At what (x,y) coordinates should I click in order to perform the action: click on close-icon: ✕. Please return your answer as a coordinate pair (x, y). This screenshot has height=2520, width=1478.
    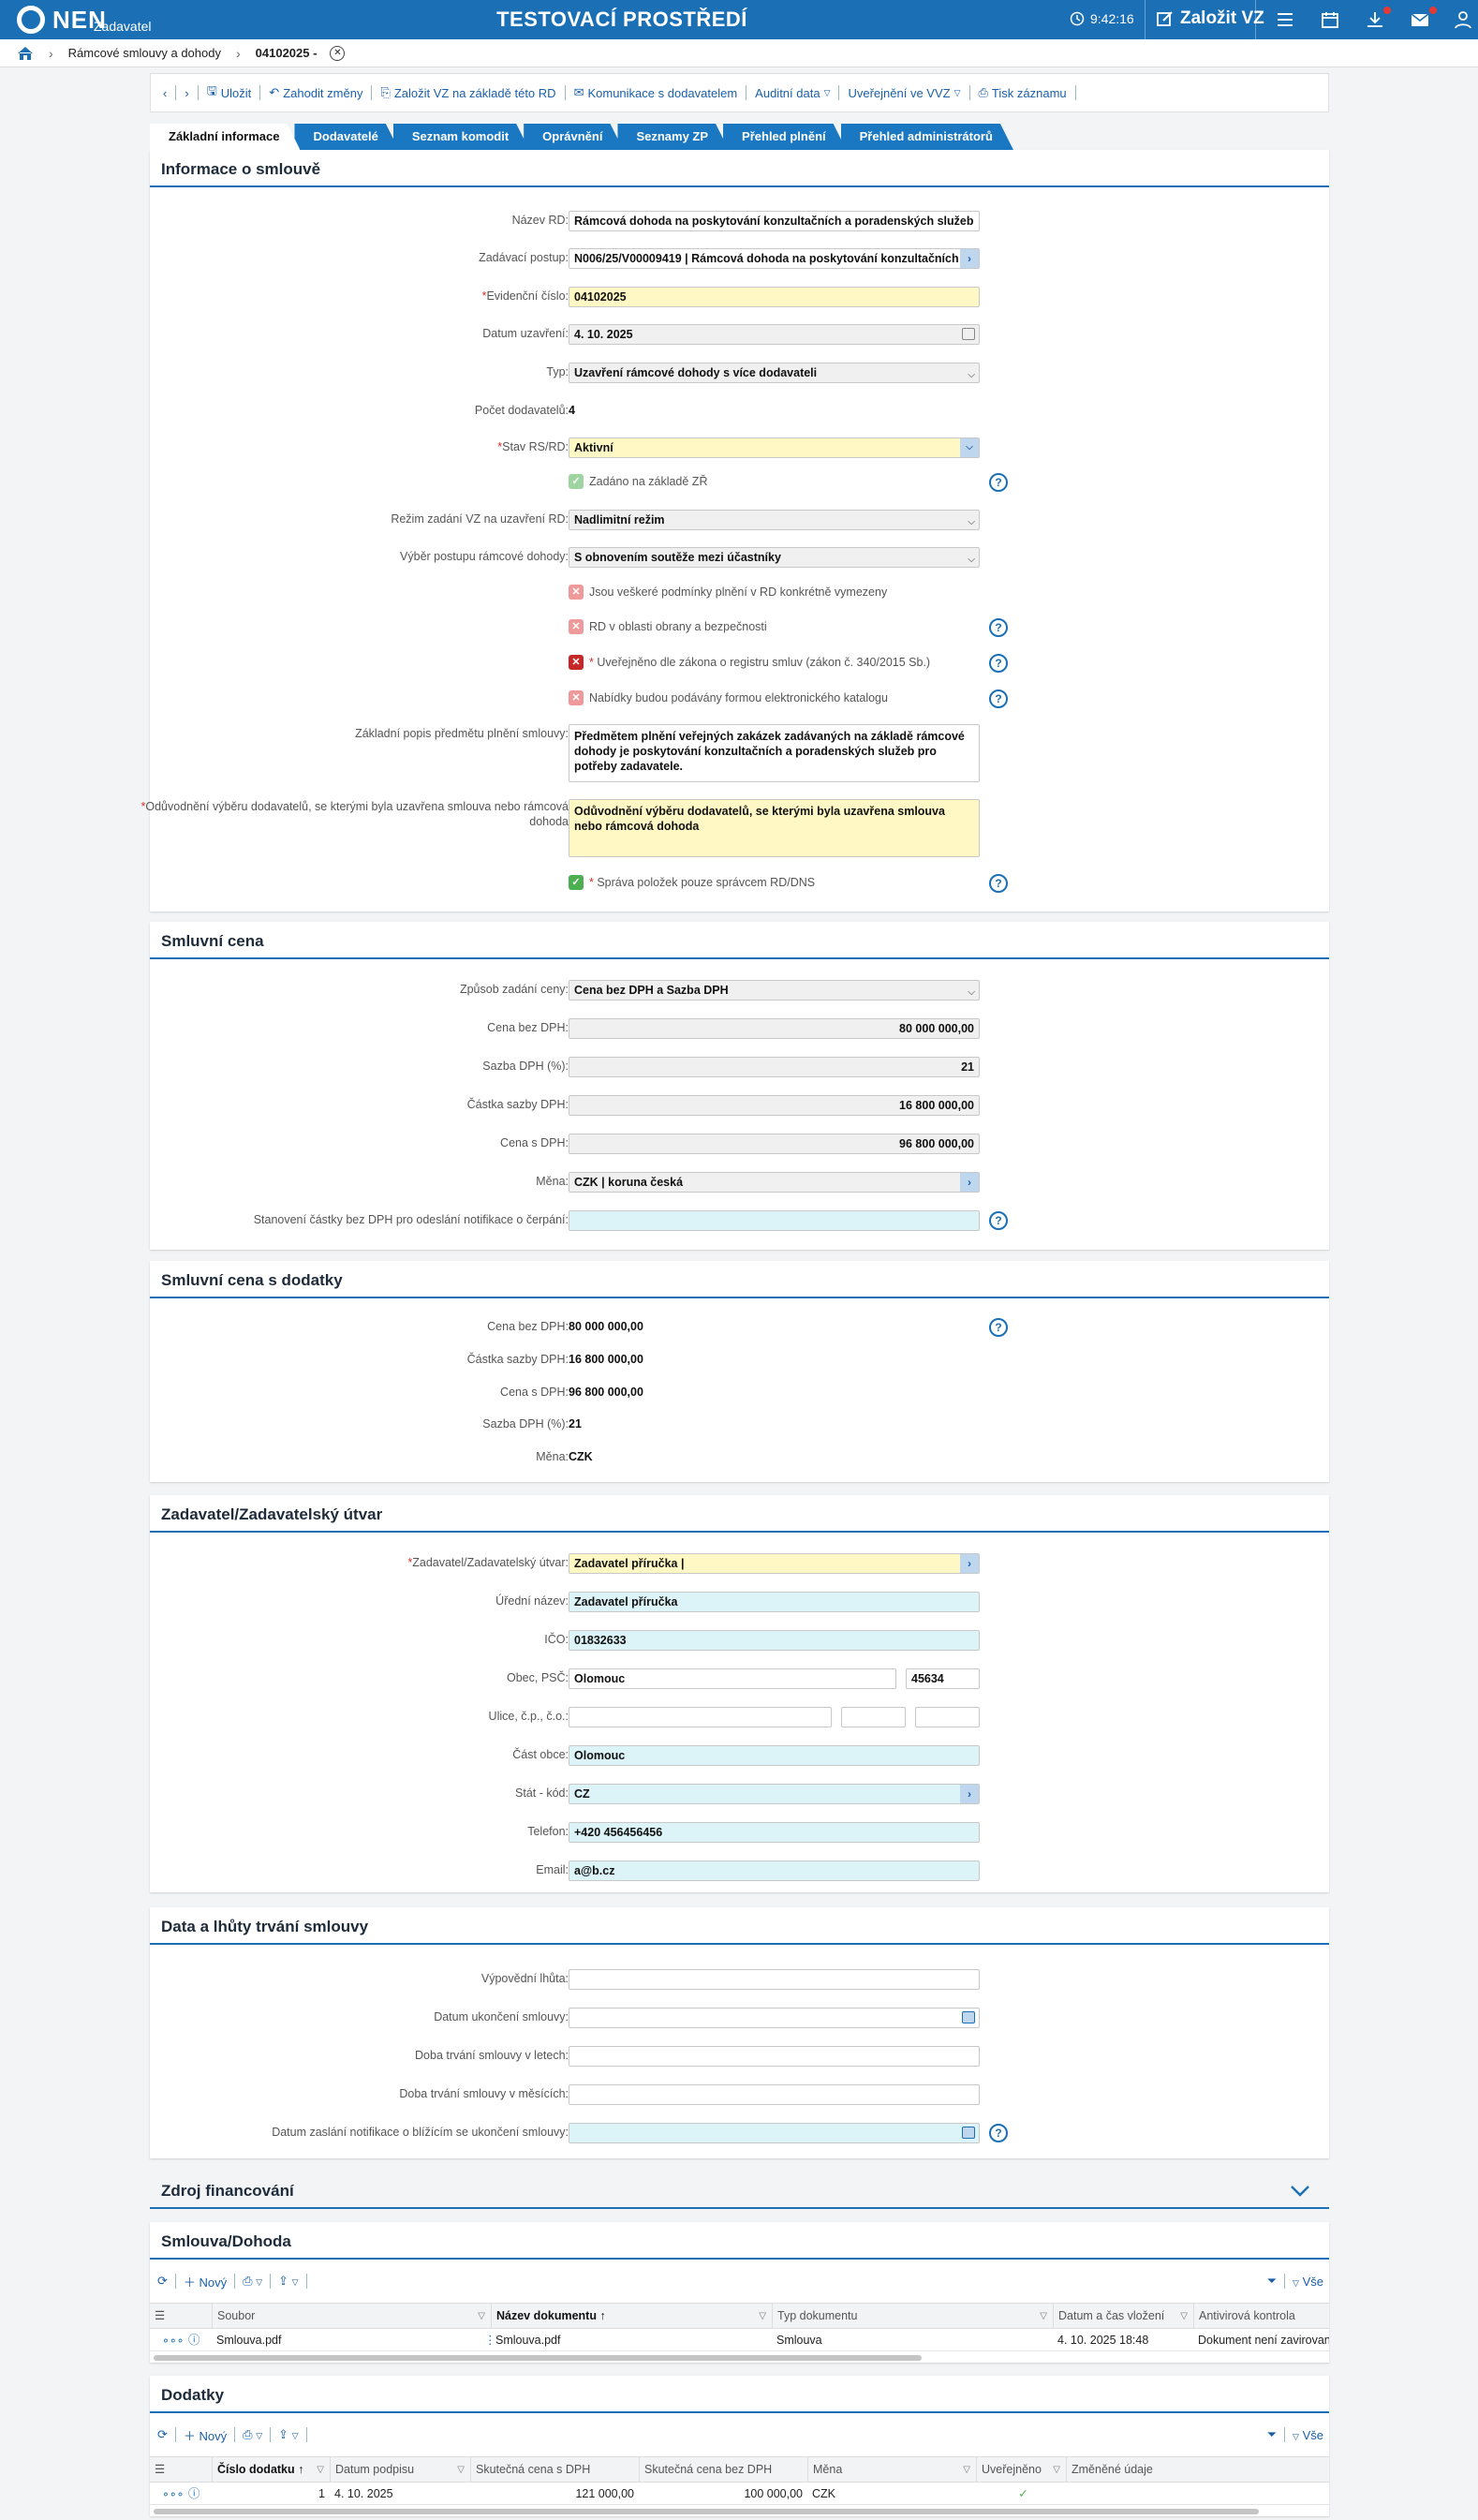
    Looking at the image, I should click on (338, 53).